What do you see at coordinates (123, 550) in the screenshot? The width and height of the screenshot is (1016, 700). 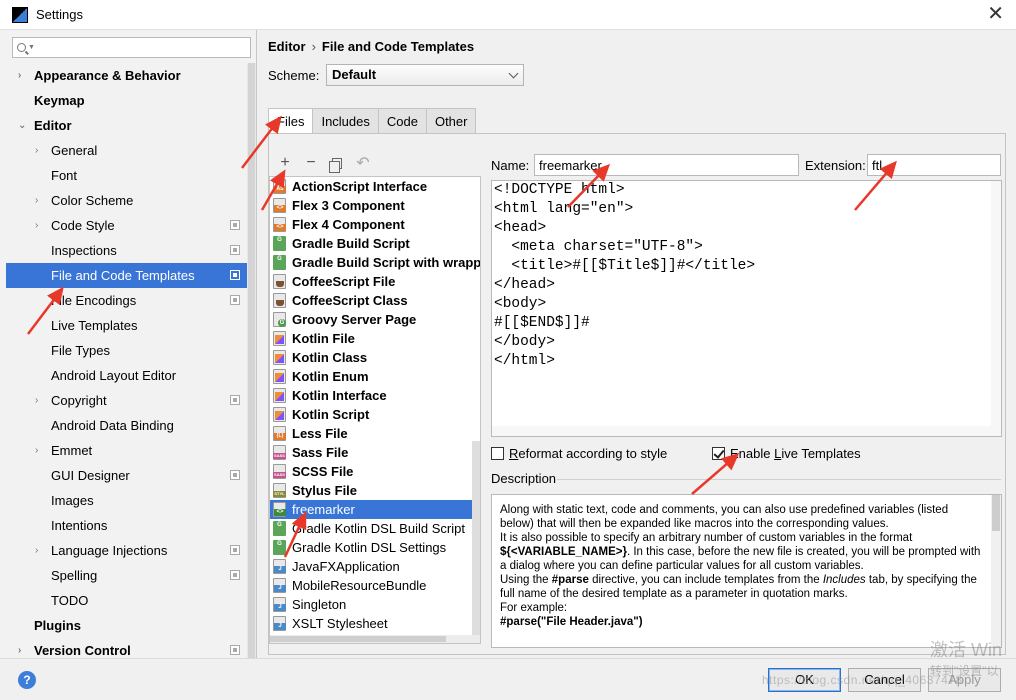 I see `sidebar-item-language-injections: › Language Injections` at bounding box center [123, 550].